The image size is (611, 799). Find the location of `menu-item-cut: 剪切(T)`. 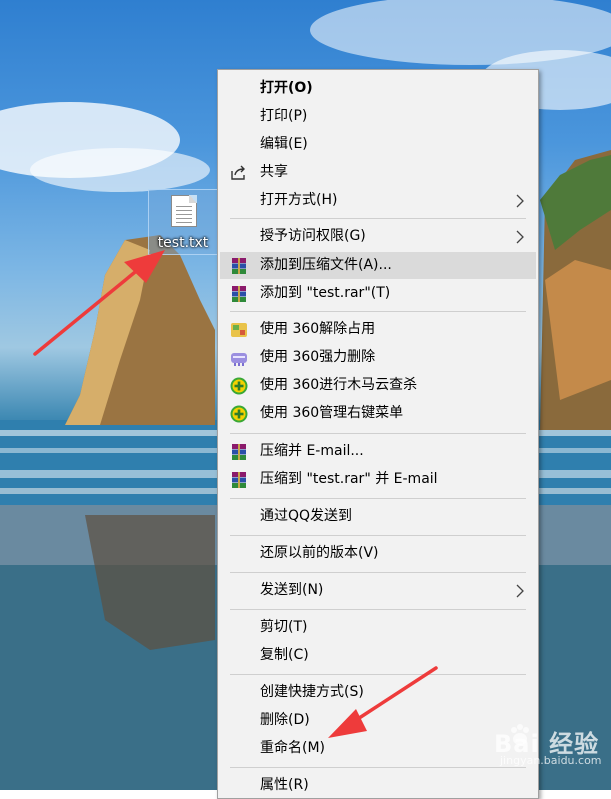

menu-item-cut: 剪切(T) is located at coordinates (378, 627).